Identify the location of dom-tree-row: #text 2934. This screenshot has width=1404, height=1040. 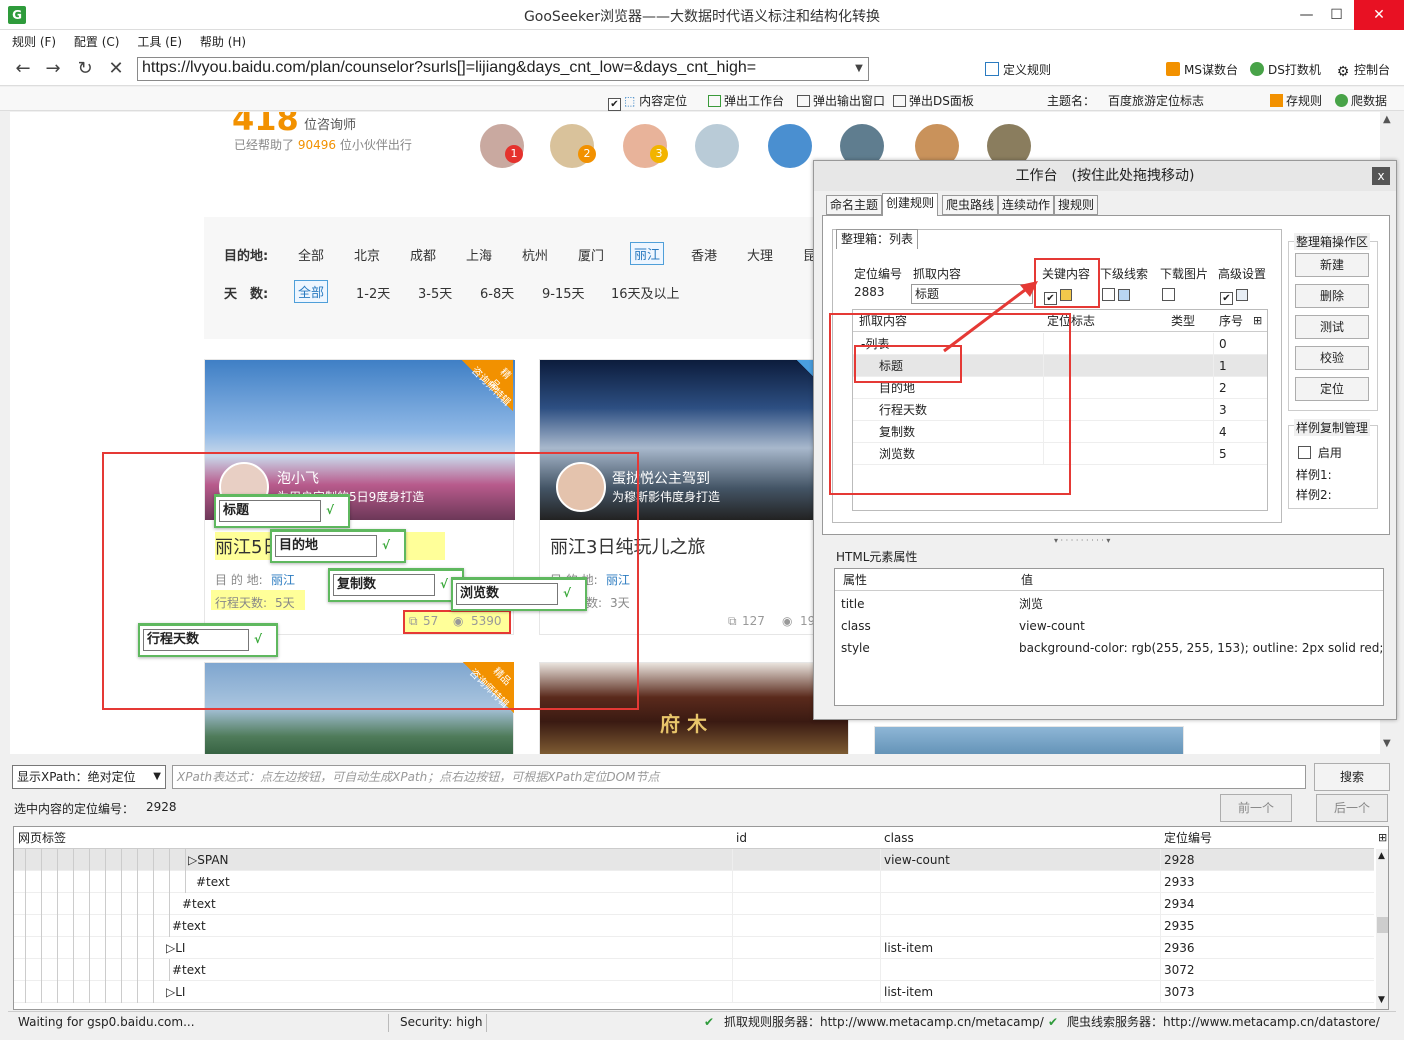
(694, 904).